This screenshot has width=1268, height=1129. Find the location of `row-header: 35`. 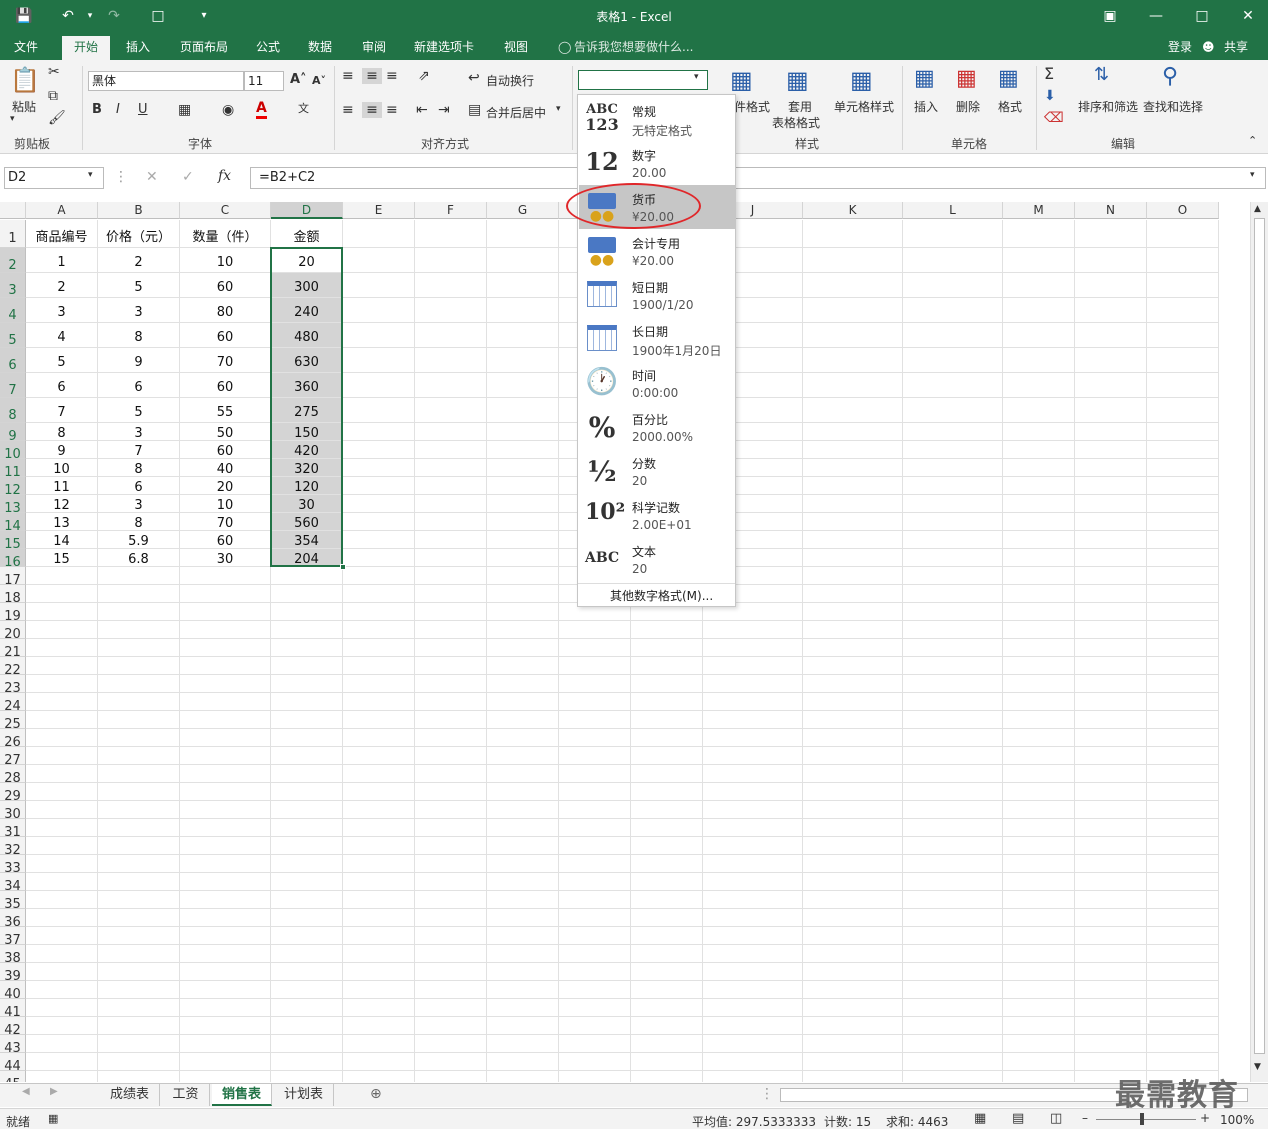

row-header: 35 is located at coordinates (13, 901).